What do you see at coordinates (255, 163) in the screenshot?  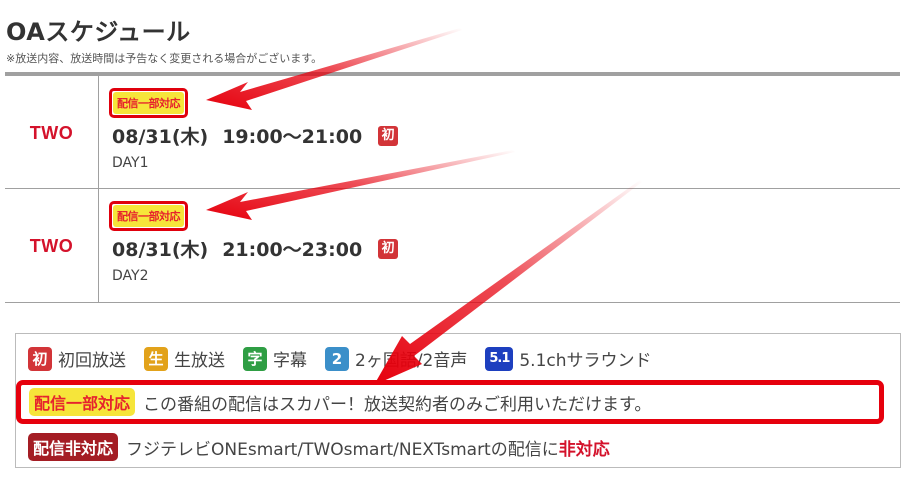 I see `program-title: DAY1` at bounding box center [255, 163].